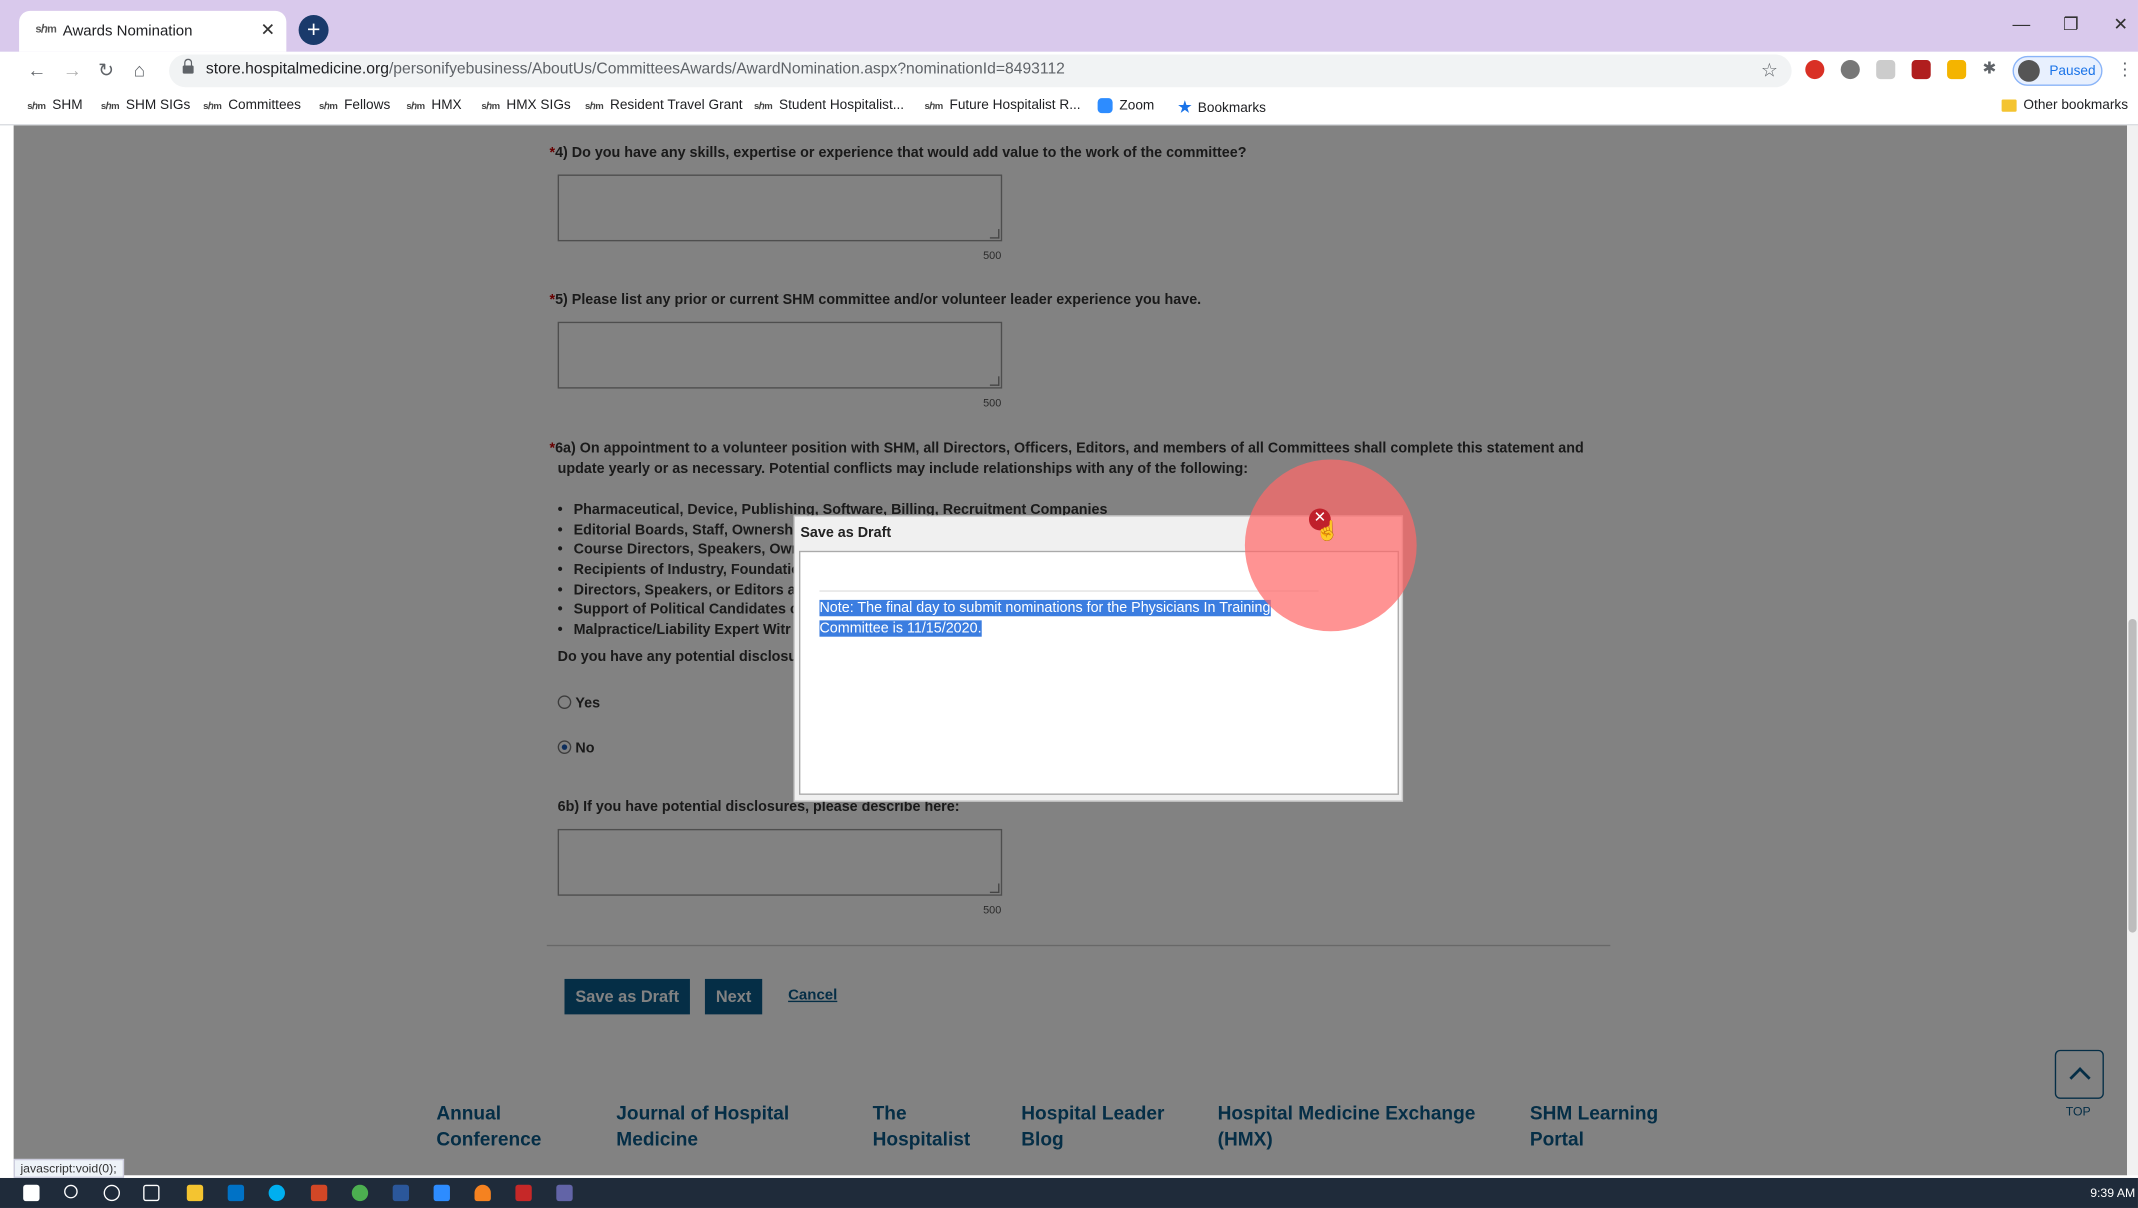 The height and width of the screenshot is (1208, 2138). Describe the element at coordinates (319, 1193) in the screenshot. I see `powerpoint-icon` at that location.